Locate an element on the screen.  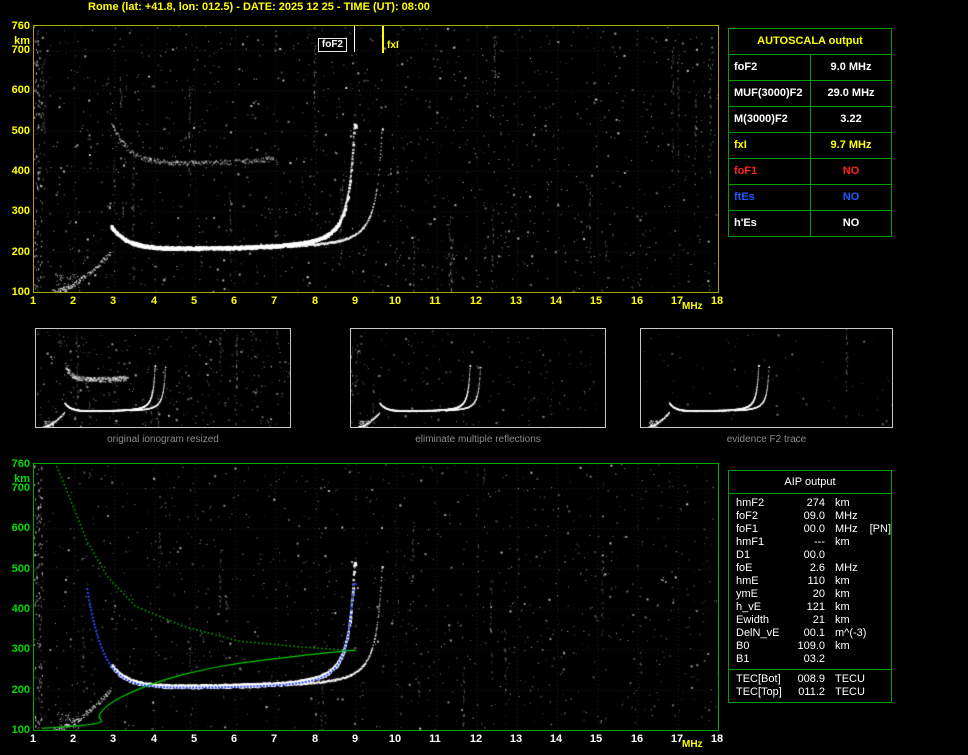
aip-row-label: hmE is located at coordinates (747, 581).